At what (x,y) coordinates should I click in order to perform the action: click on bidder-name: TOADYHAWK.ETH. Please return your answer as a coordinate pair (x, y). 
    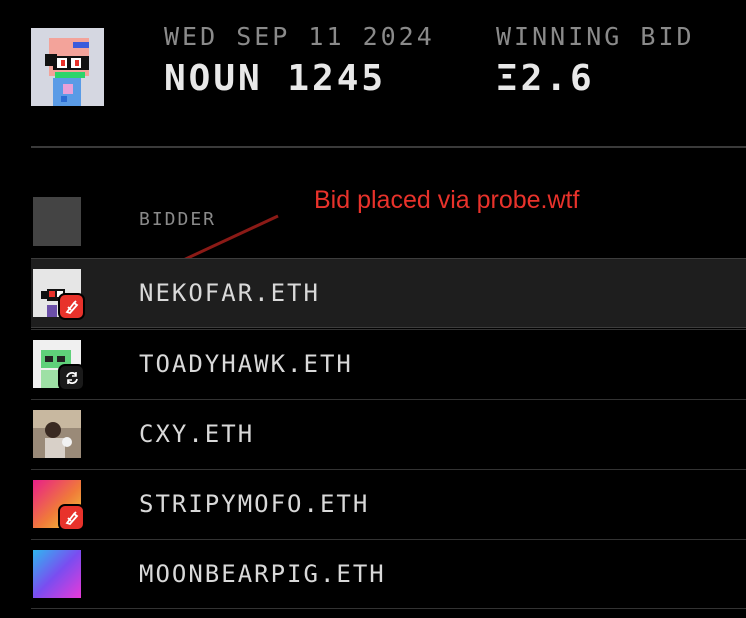
    Looking at the image, I should click on (246, 364).